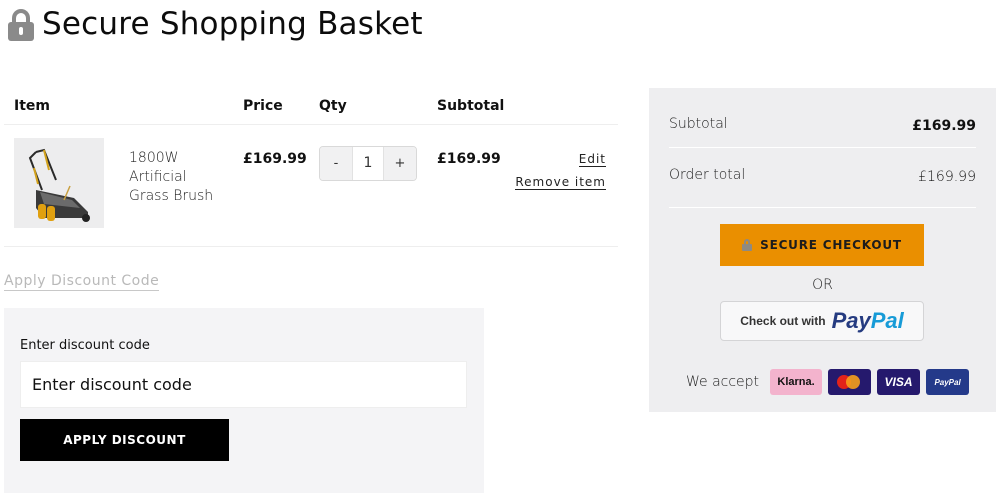 This screenshot has height=500, width=1000. What do you see at coordinates (948, 382) in the screenshot?
I see `paypal-card-icon: PayPal` at bounding box center [948, 382].